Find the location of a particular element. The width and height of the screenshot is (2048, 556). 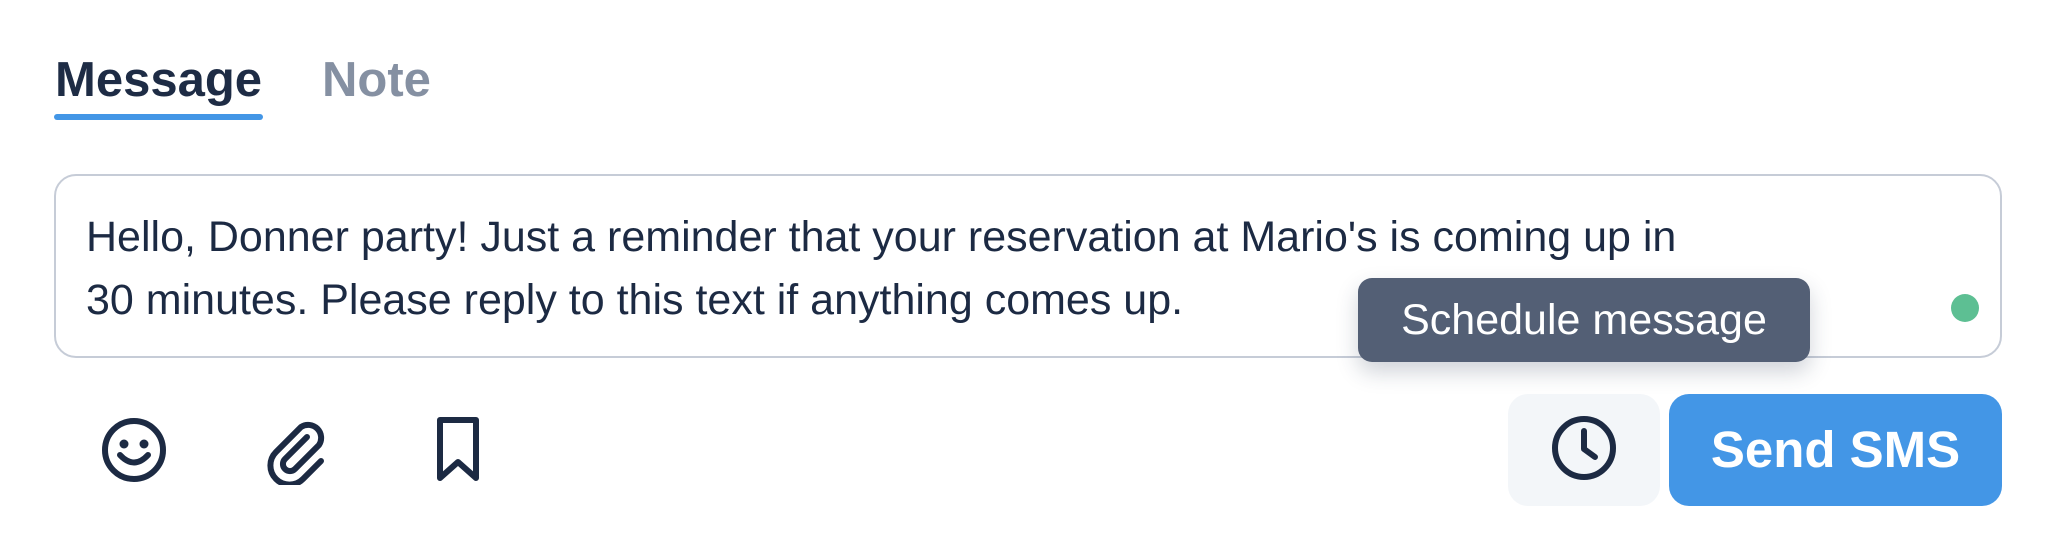

send-sms-button: Send SMS is located at coordinates (1835, 450).